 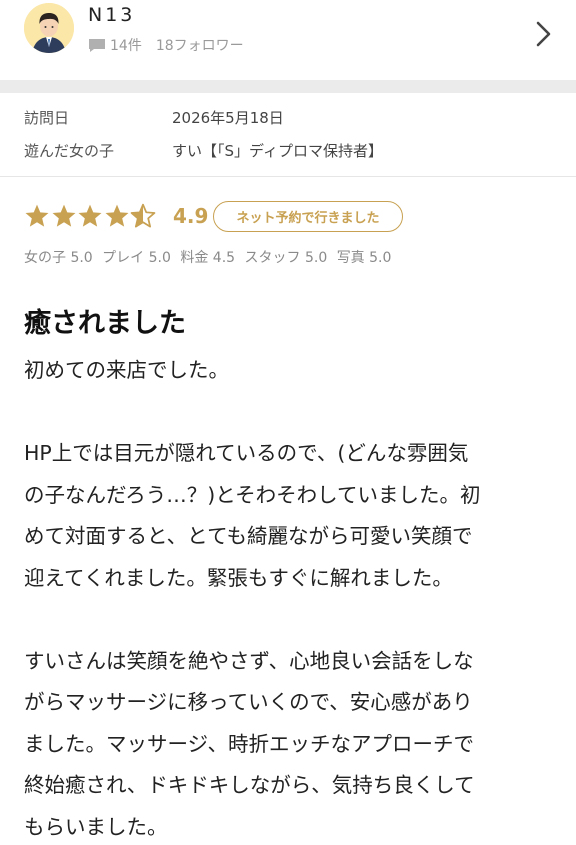 What do you see at coordinates (69, 151) in the screenshot?
I see `girl-label: 遊んだ女の子` at bounding box center [69, 151].